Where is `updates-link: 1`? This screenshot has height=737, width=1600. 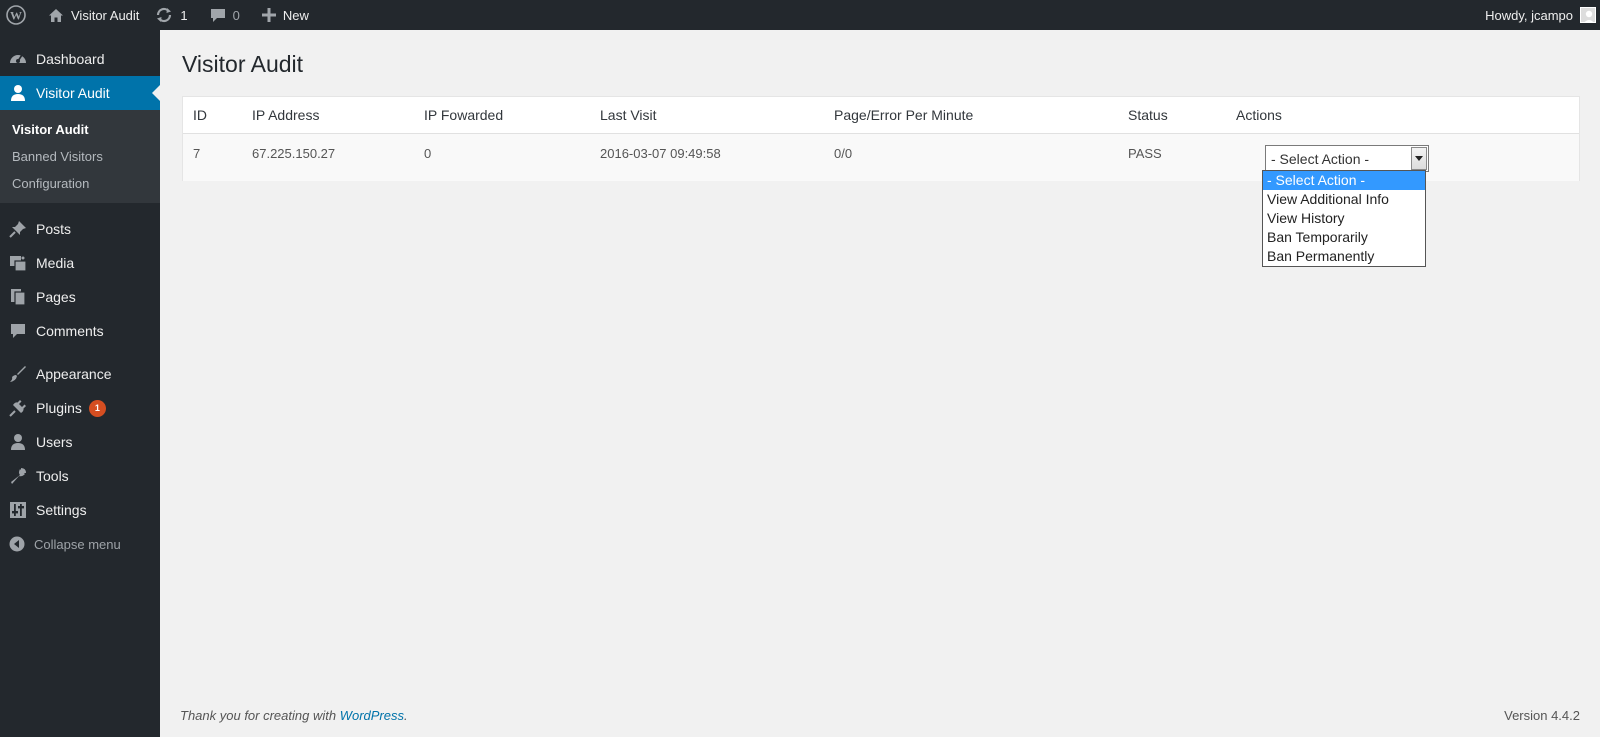 updates-link: 1 is located at coordinates (171, 15).